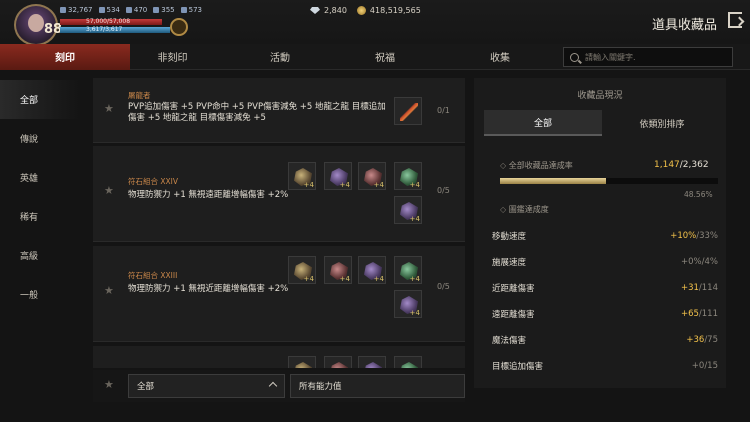 The height and width of the screenshot is (422, 750). Describe the element at coordinates (208, 289) in the screenshot. I see `collection-effect: 物理防禦力 +1 無視近距離增幅傷害 +2%` at that location.